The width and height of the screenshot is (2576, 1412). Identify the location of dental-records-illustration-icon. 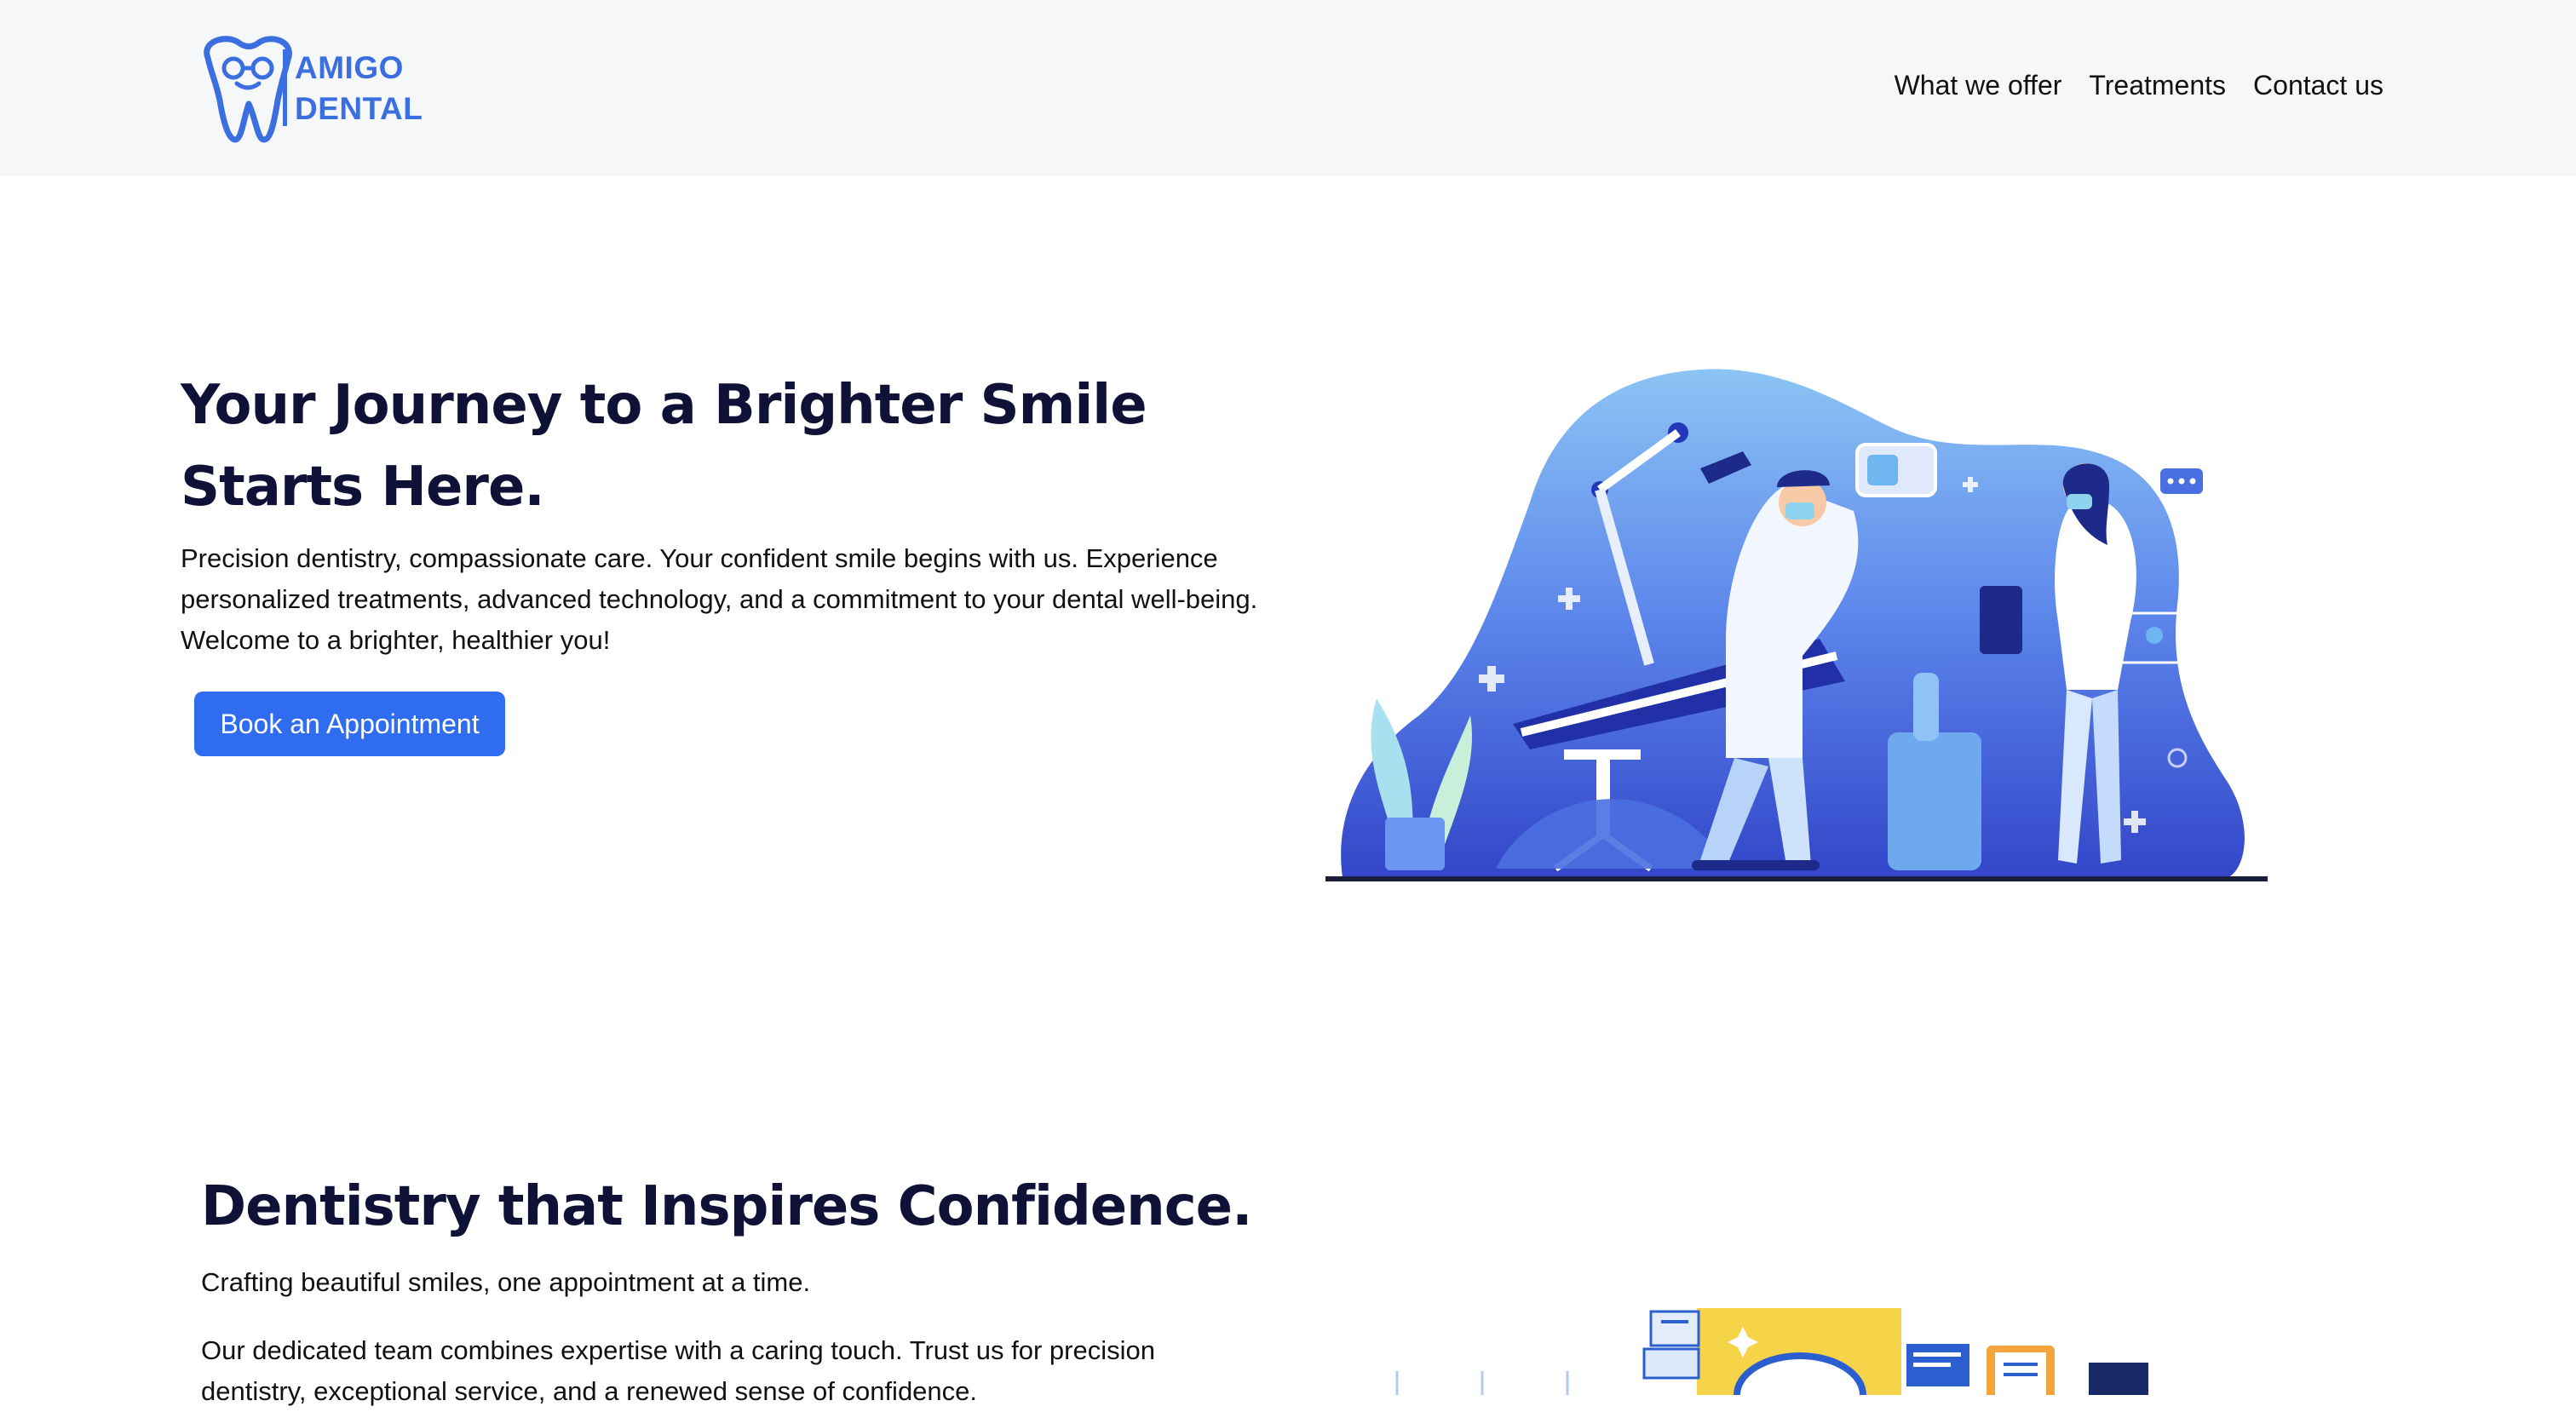
(1772, 1351).